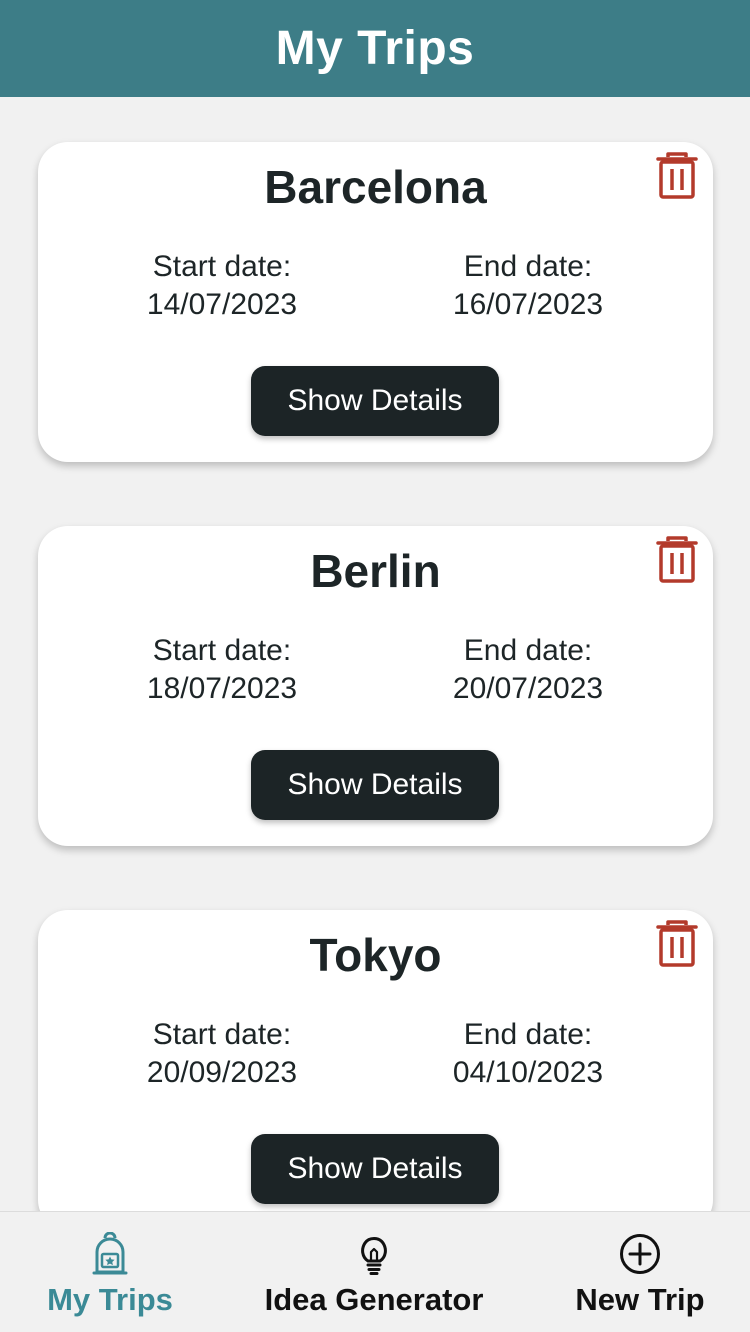 Image resolution: width=750 pixels, height=1332 pixels. What do you see at coordinates (528, 304) in the screenshot?
I see `end-date-value: 16/07/2023` at bounding box center [528, 304].